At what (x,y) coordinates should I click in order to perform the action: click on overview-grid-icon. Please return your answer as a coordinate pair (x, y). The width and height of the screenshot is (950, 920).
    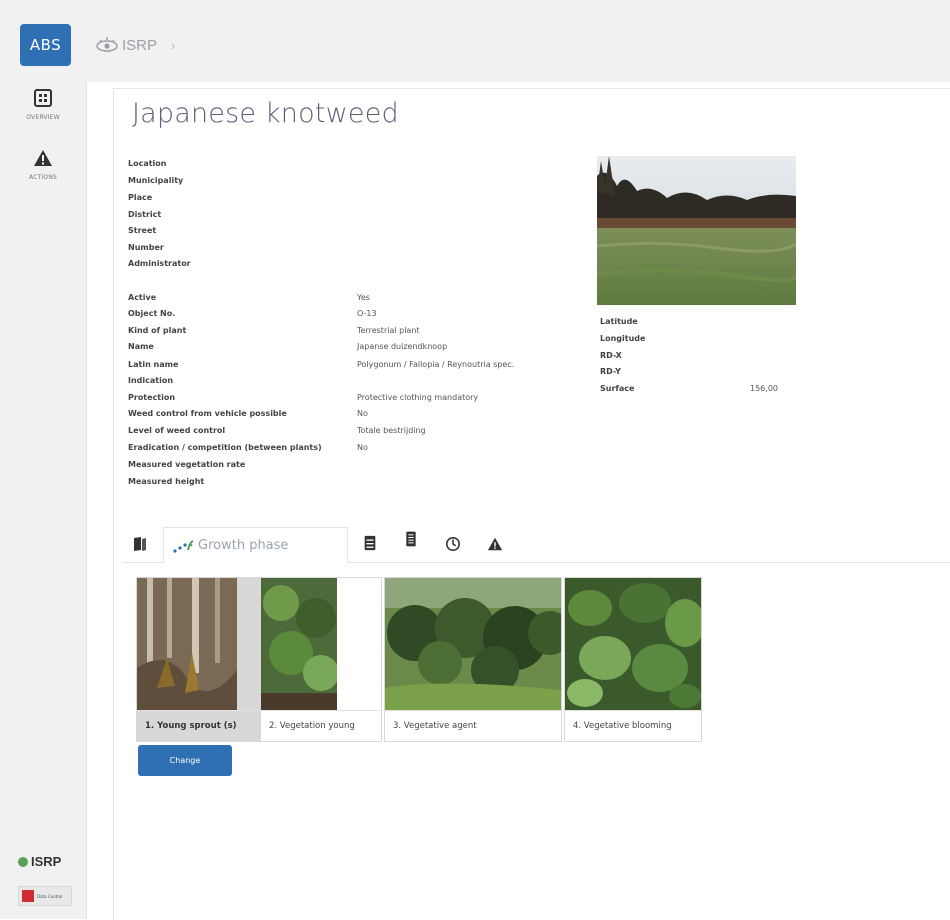
    Looking at the image, I should click on (43, 98).